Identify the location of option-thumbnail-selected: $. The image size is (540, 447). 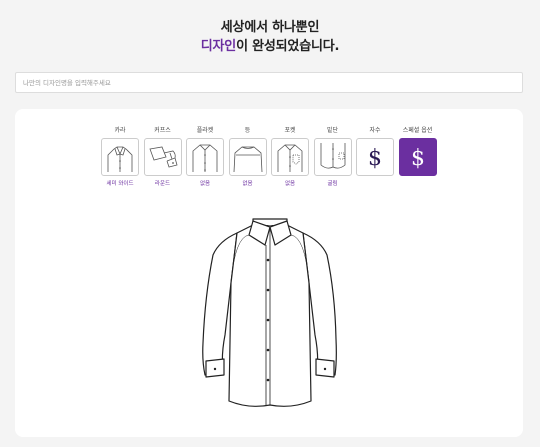
(417, 157).